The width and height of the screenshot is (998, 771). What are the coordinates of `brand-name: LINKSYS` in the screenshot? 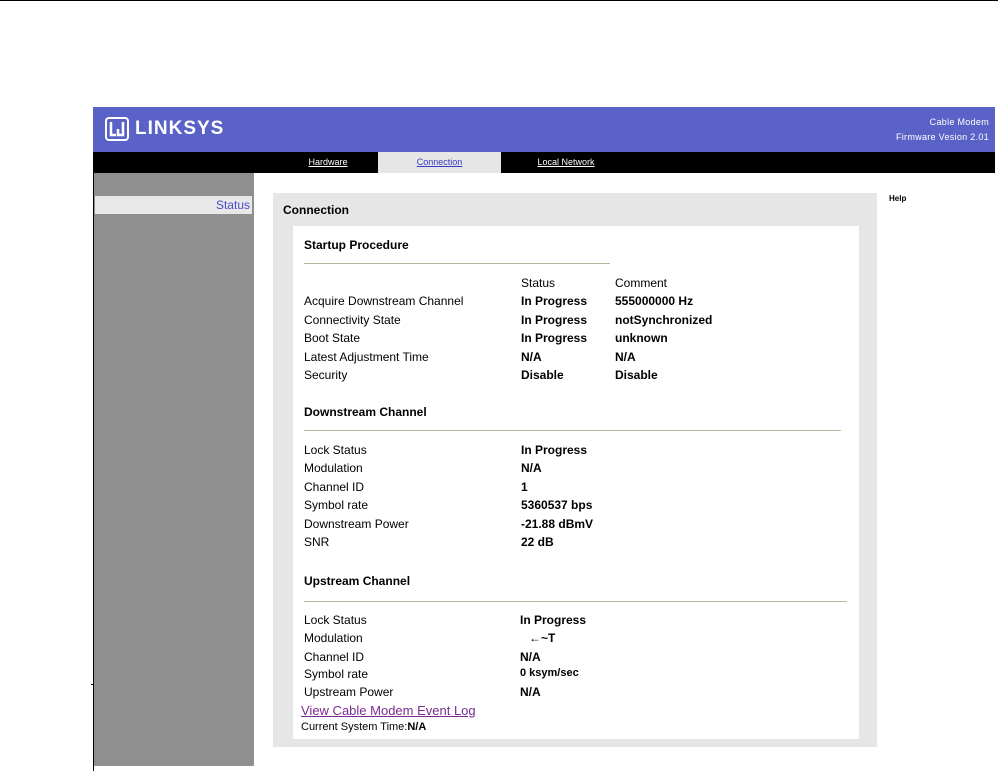 It's located at (180, 128).